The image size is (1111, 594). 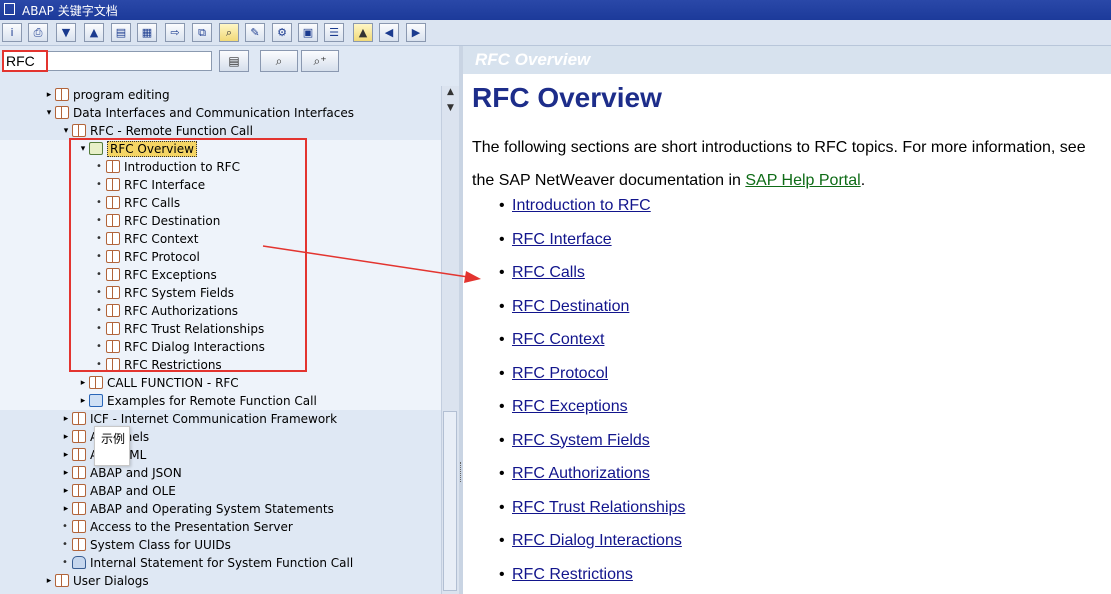 I want to click on annotation-arrow-head, so click(x=472, y=277).